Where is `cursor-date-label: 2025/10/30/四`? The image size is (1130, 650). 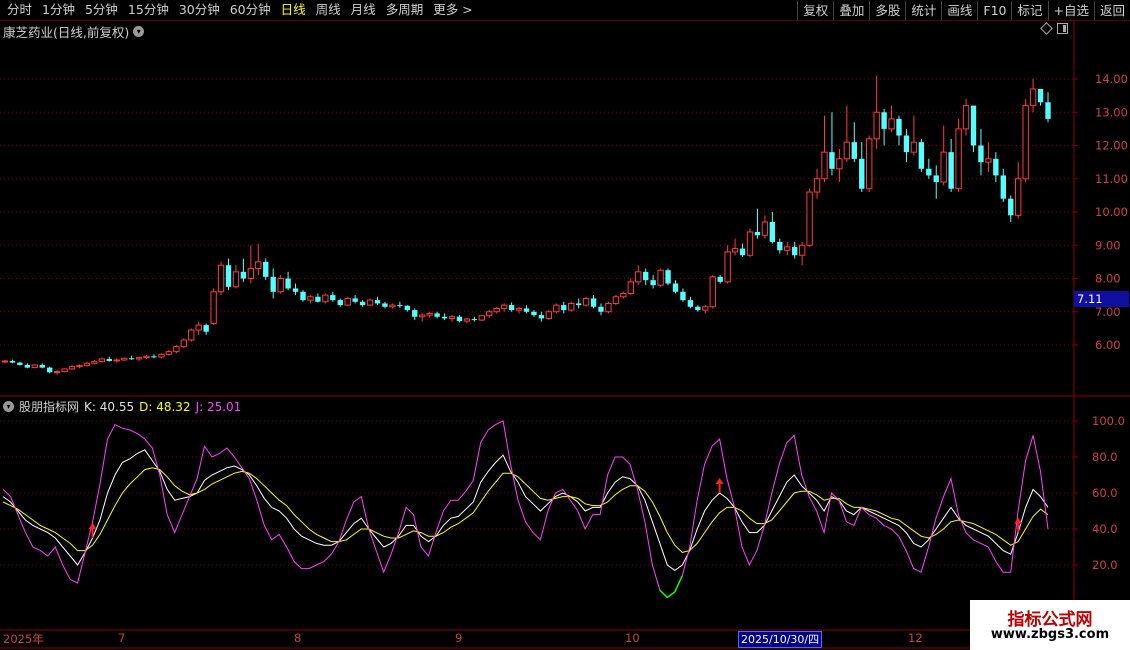
cursor-date-label: 2025/10/30/四 is located at coordinates (780, 639).